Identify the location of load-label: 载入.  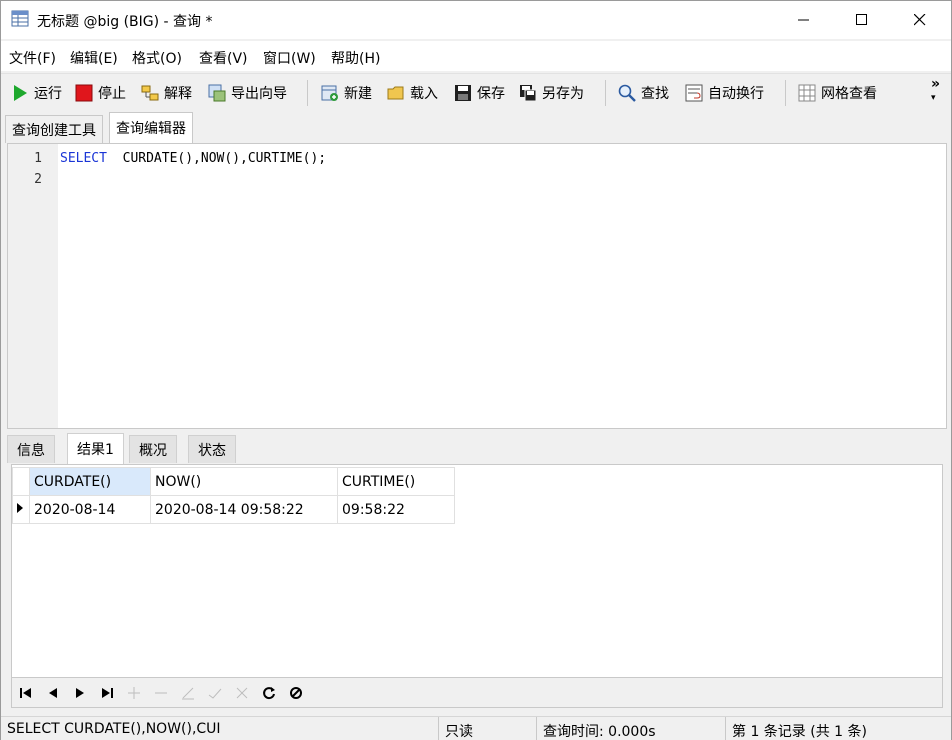
(424, 94).